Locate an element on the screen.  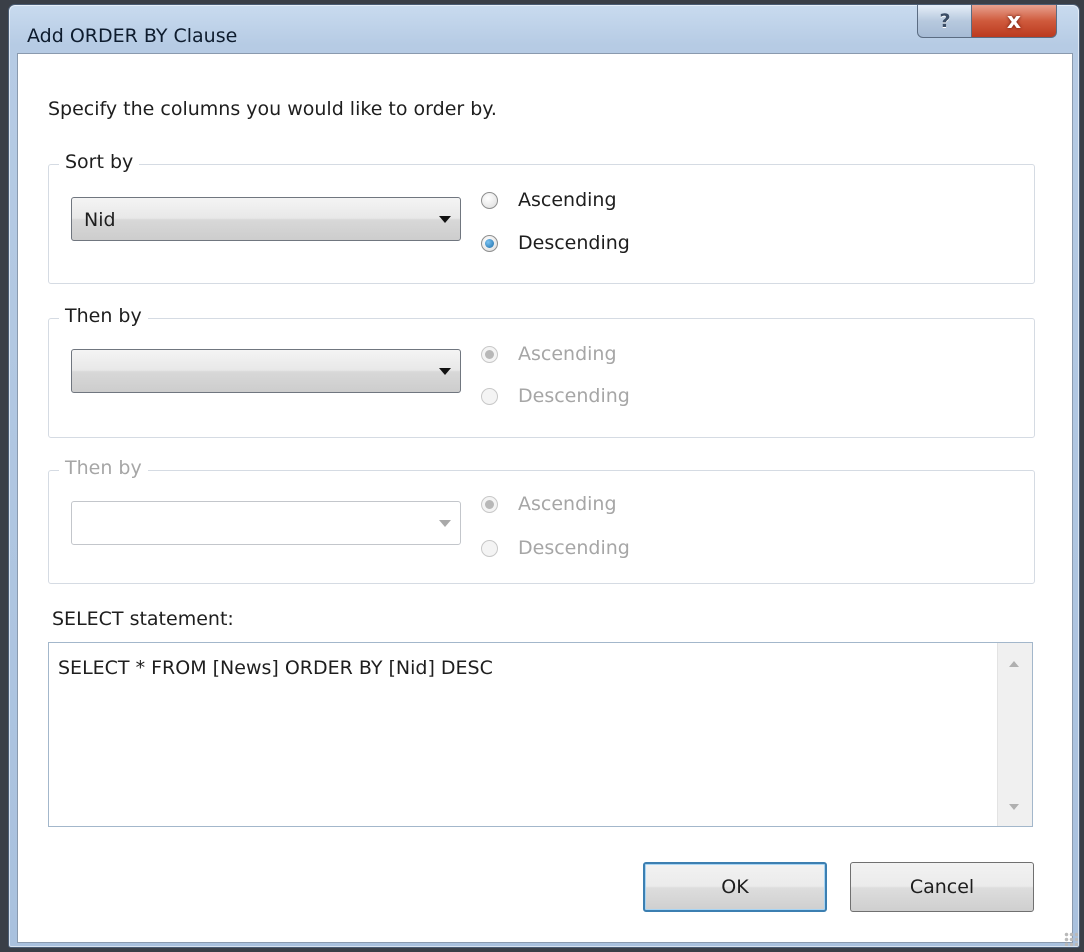
sort-by-ascending-label: Ascending is located at coordinates (567, 200).